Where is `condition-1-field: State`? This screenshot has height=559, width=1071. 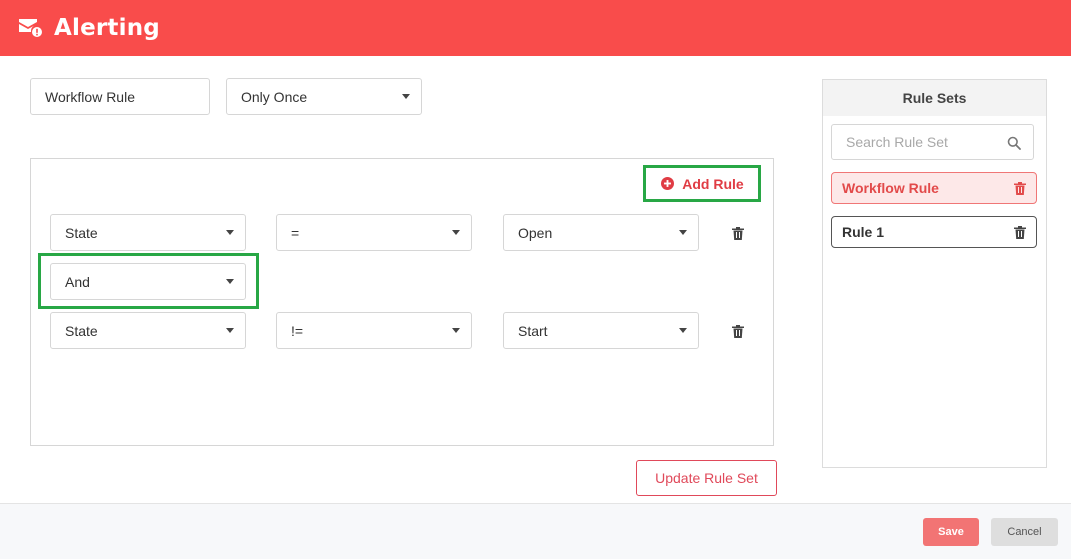 condition-1-field: State is located at coordinates (81, 232).